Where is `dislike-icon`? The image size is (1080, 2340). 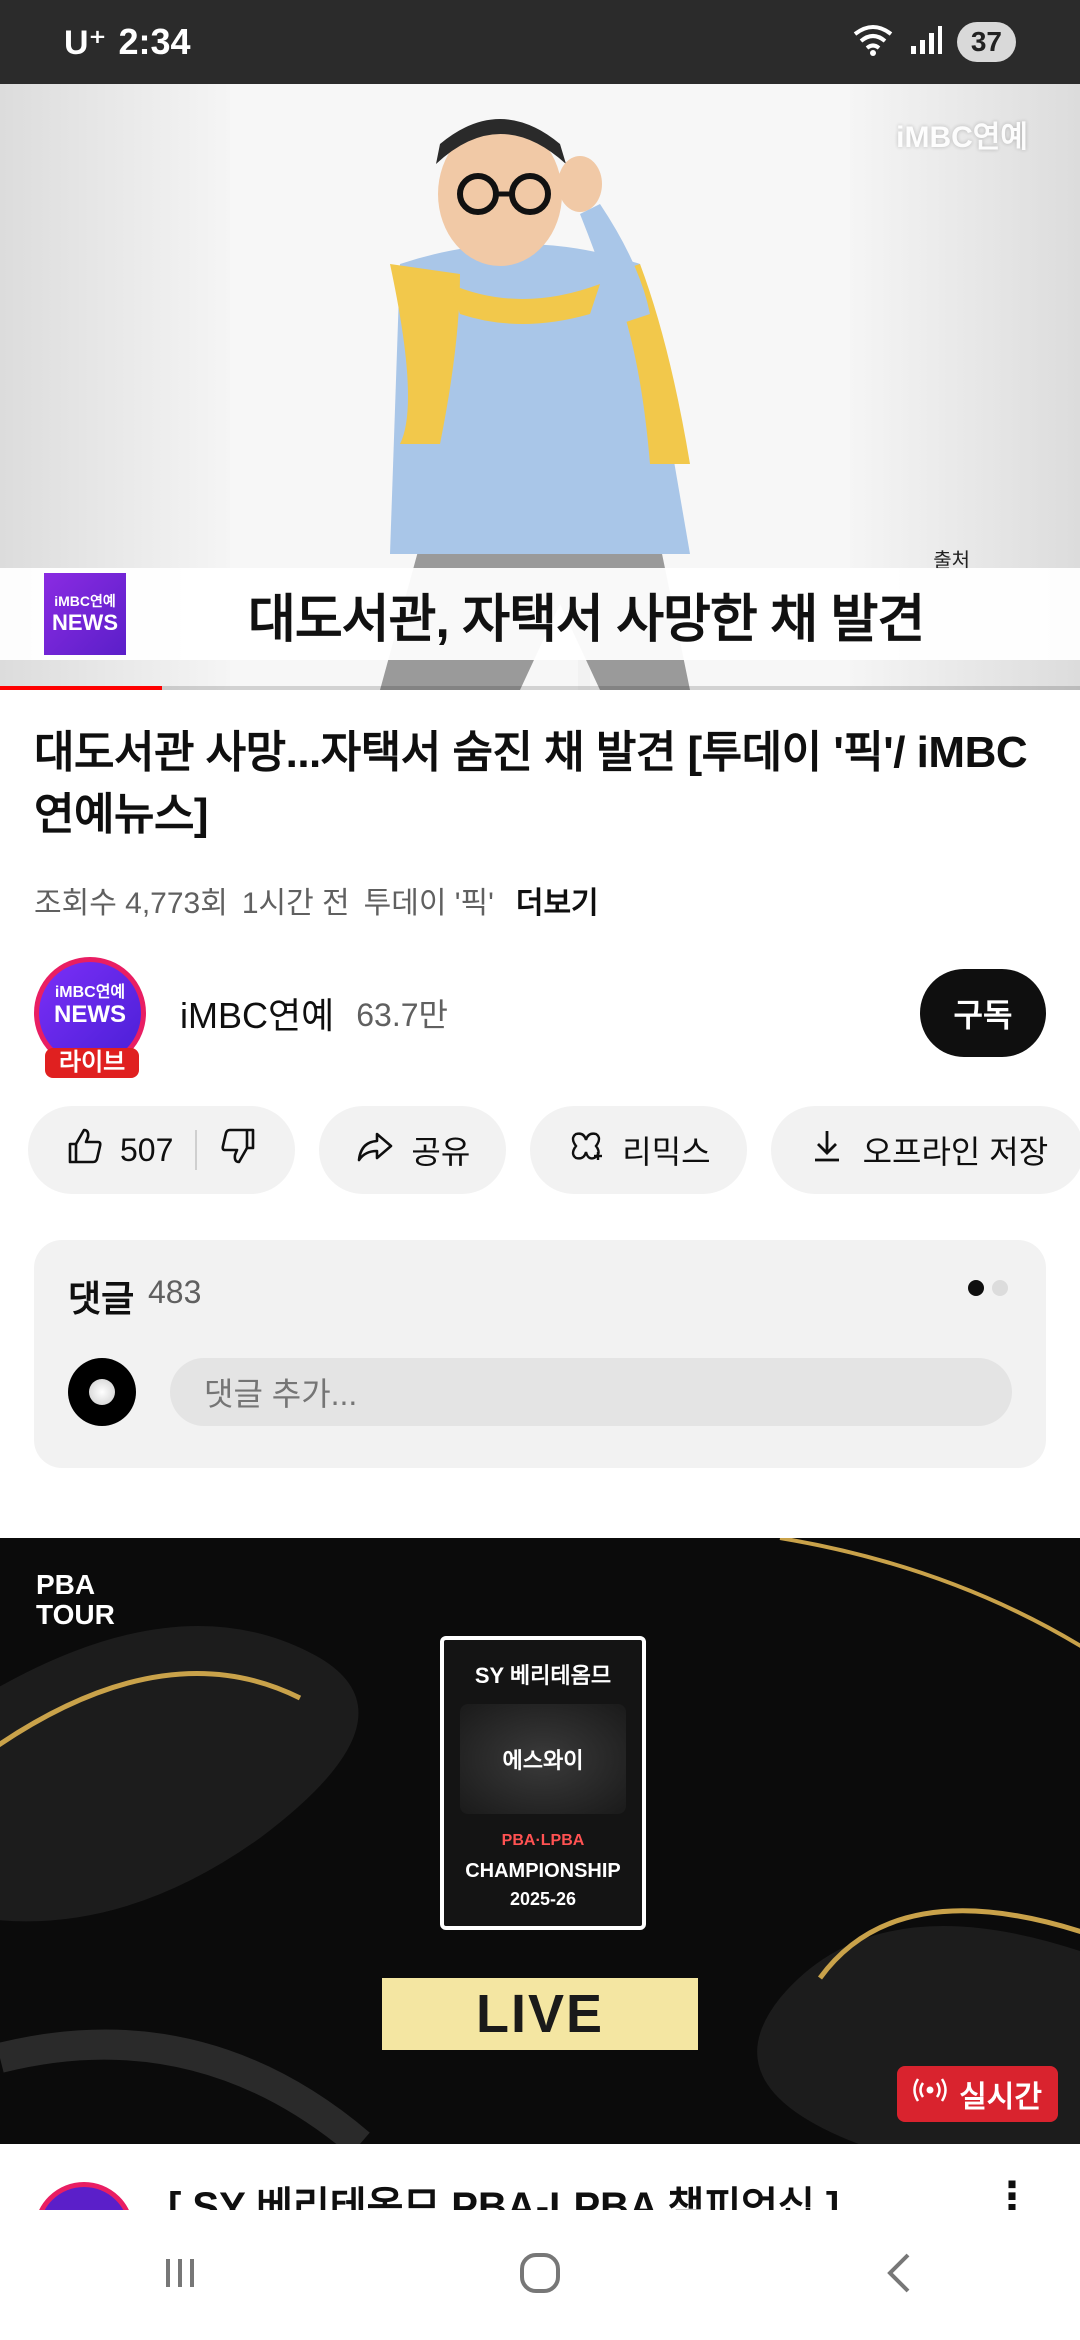
dislike-icon is located at coordinates (239, 1150).